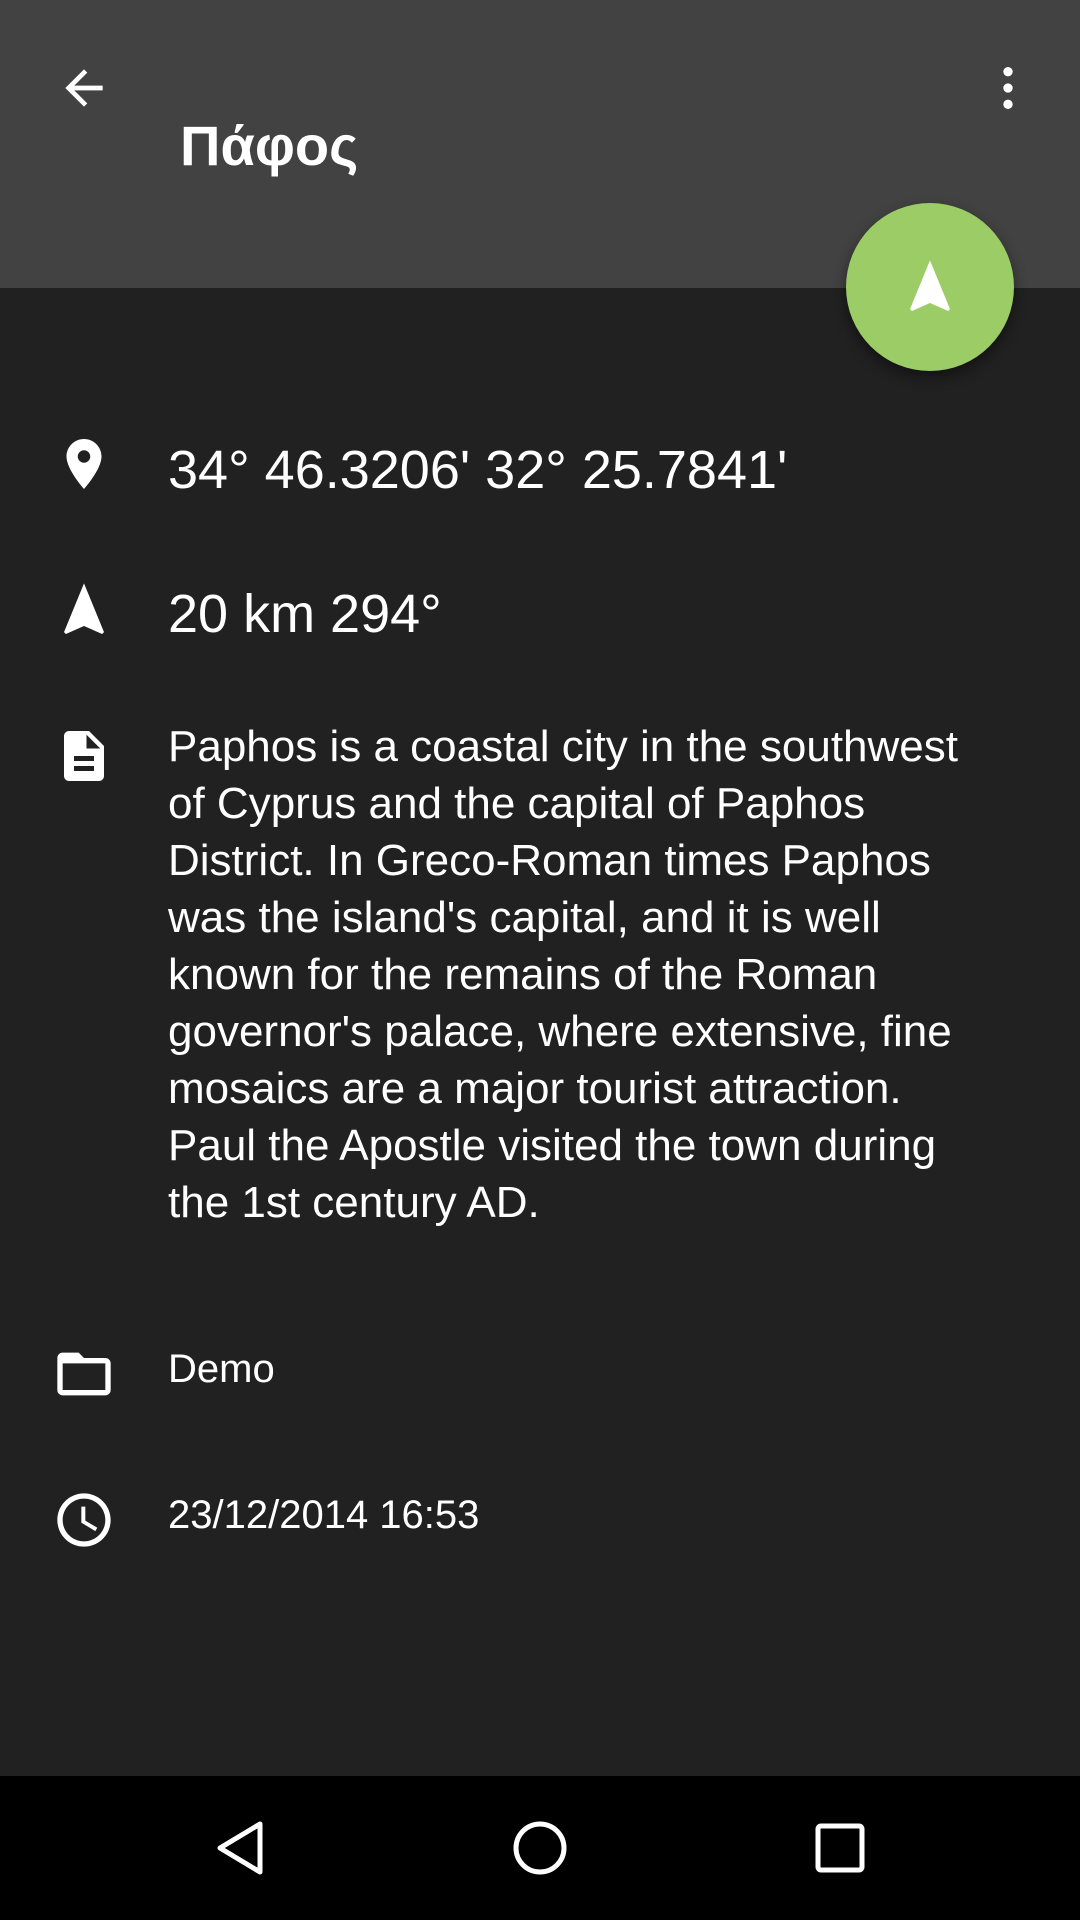 Image resolution: width=1080 pixels, height=1920 pixels. I want to click on folder-icon, so click(84, 1374).